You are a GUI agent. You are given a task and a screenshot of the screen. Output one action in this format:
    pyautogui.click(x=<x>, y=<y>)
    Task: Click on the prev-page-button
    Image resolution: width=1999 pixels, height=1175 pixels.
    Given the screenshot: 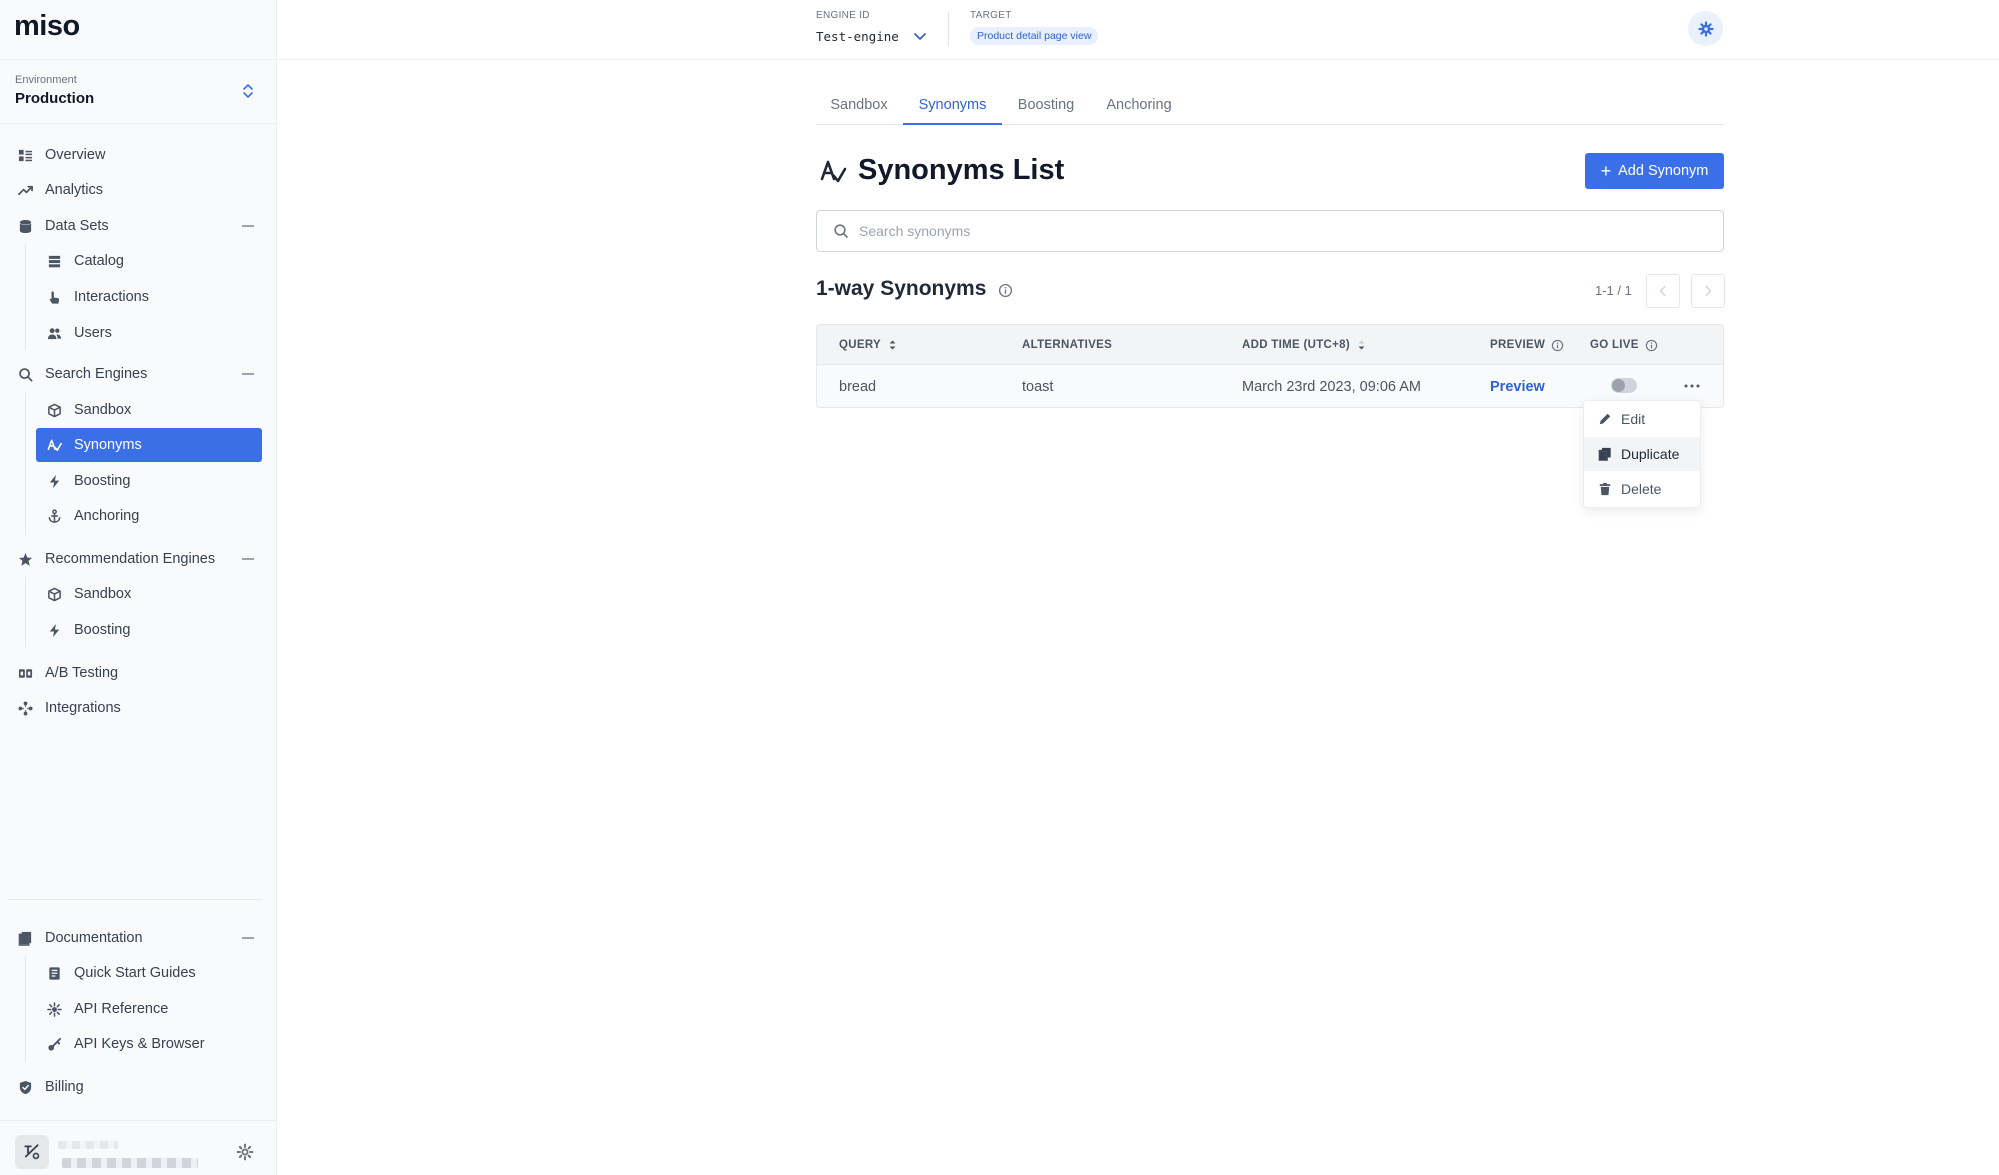 What is the action you would take?
    pyautogui.click(x=1663, y=291)
    